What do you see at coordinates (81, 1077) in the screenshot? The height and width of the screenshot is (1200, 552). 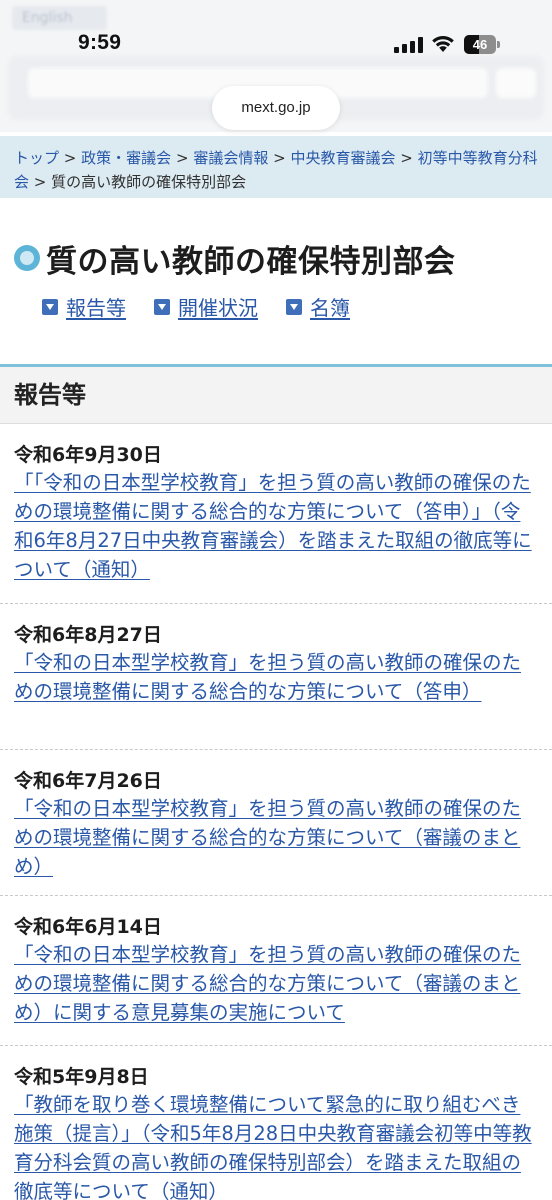 I see `entry-date: 令和5年9月8日` at bounding box center [81, 1077].